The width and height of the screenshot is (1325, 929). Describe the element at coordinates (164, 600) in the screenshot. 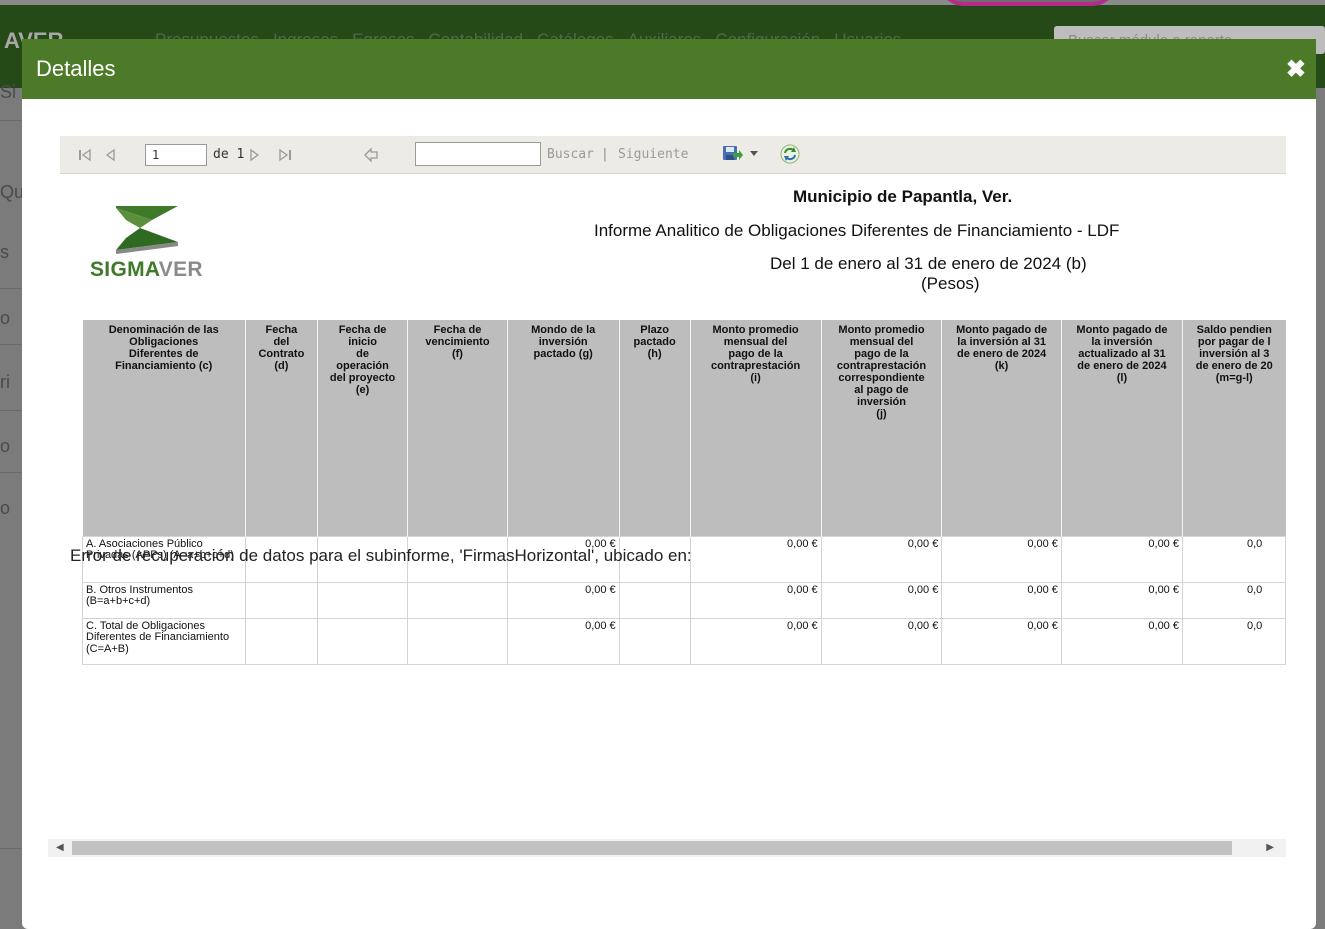

I see `row-label: B. Otros Instrumentos (B=a+b+c+d)` at that location.